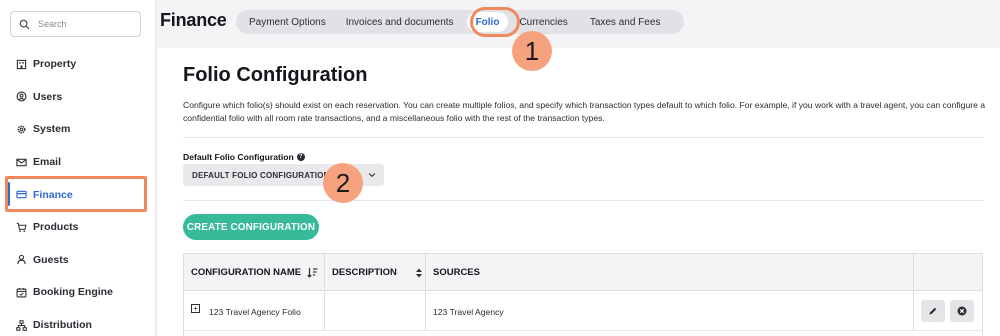  What do you see at coordinates (47, 162) in the screenshot?
I see `sidebar-item-label: Email` at bounding box center [47, 162].